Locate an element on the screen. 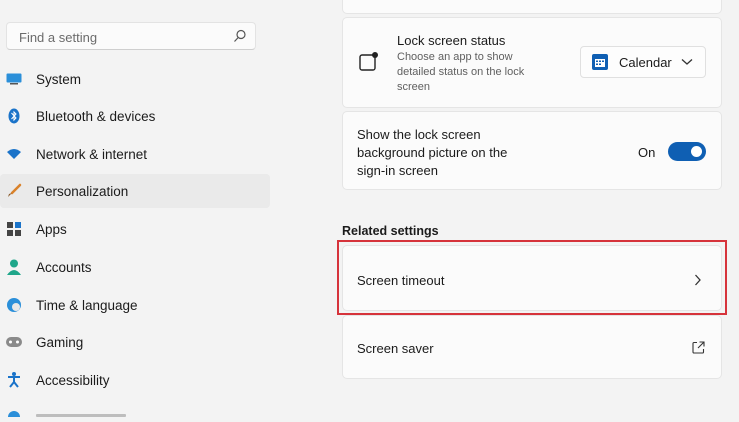 The image size is (739, 422). lock-screen-status-description-3: screen is located at coordinates (414, 87).